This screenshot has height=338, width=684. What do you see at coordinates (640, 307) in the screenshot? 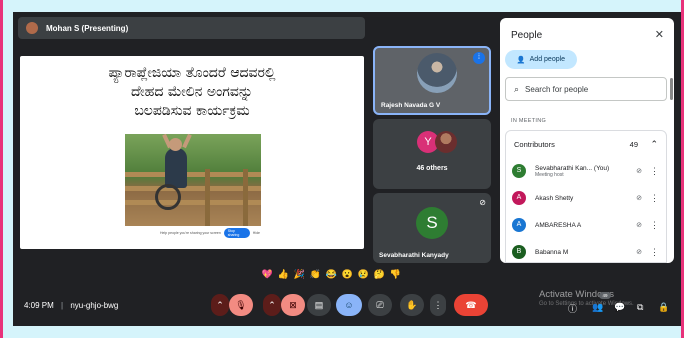
I see `activities-icon: ⧉` at bounding box center [640, 307].